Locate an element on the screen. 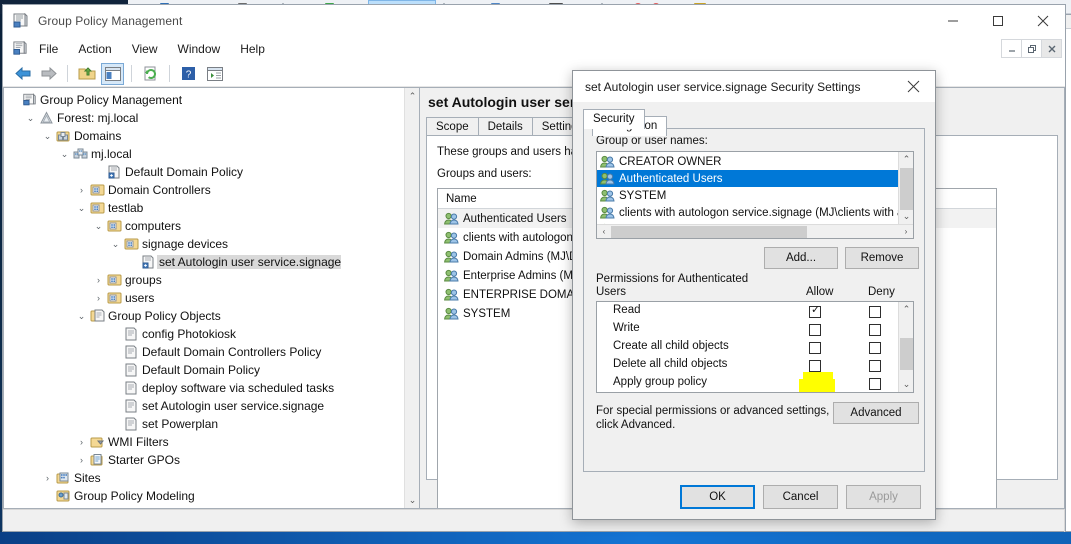  tree-node: Group Policy Modeling is located at coordinates (211, 496).